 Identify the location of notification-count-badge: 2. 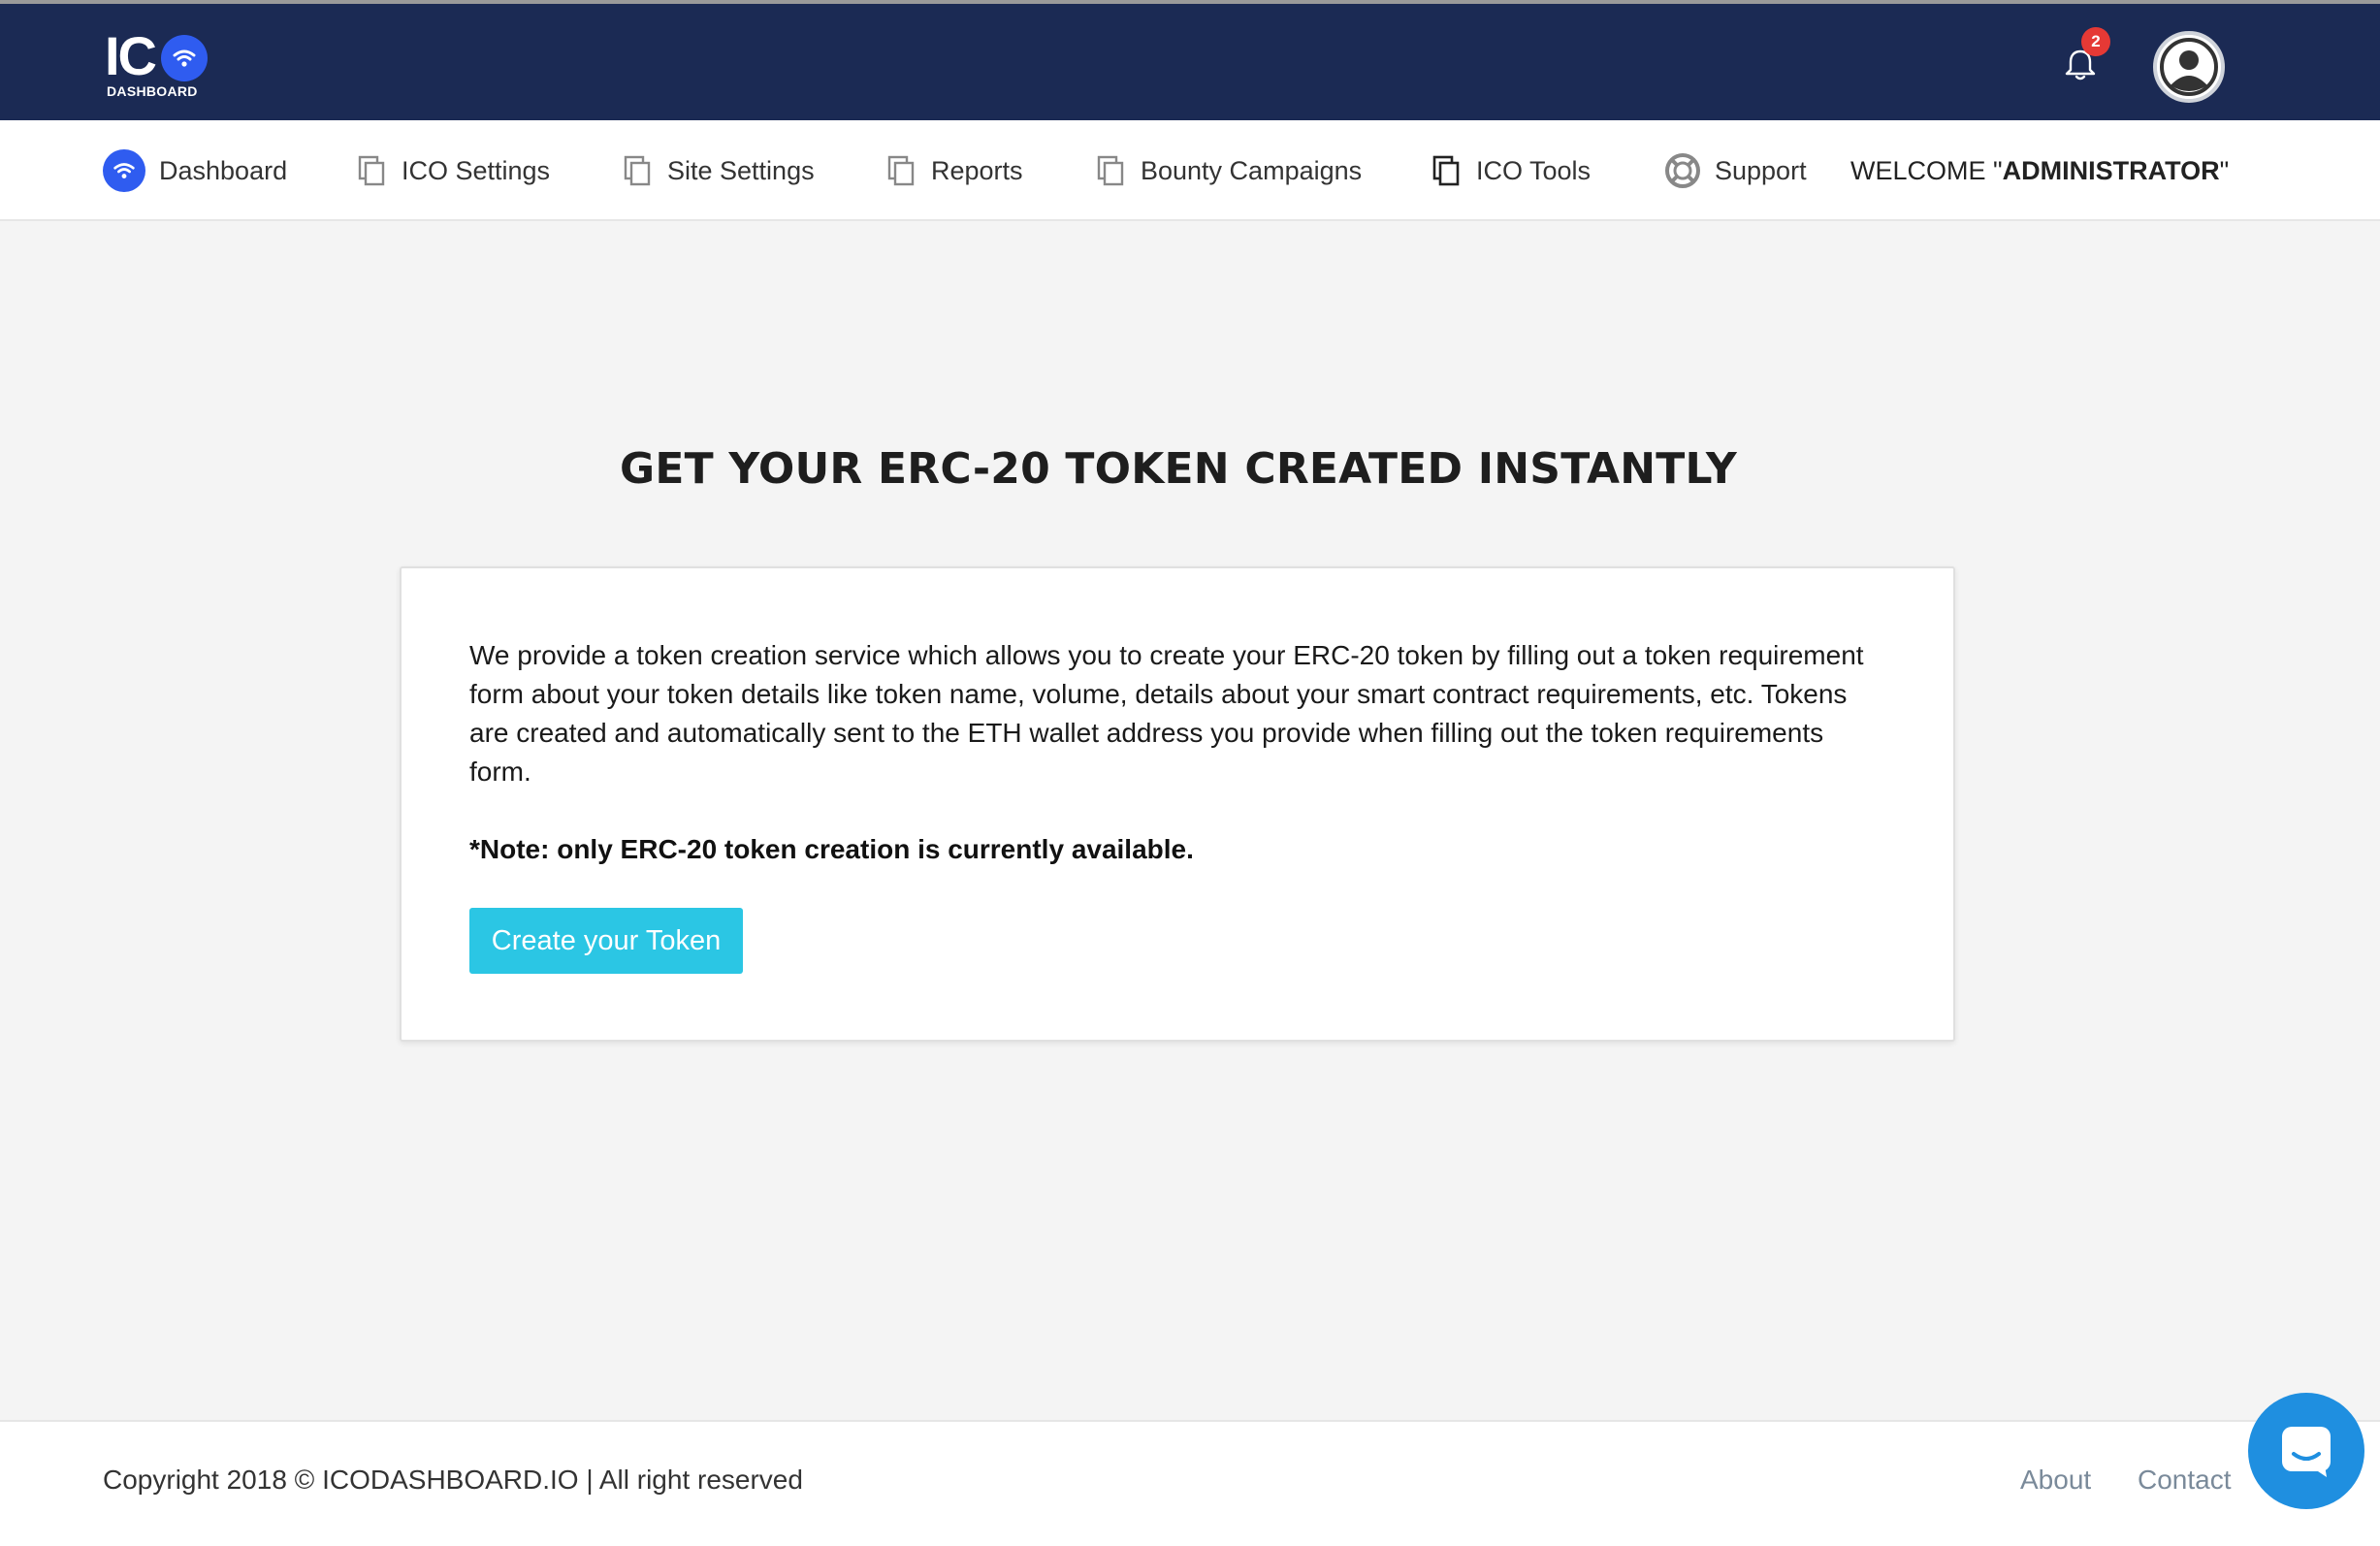
(2095, 41).